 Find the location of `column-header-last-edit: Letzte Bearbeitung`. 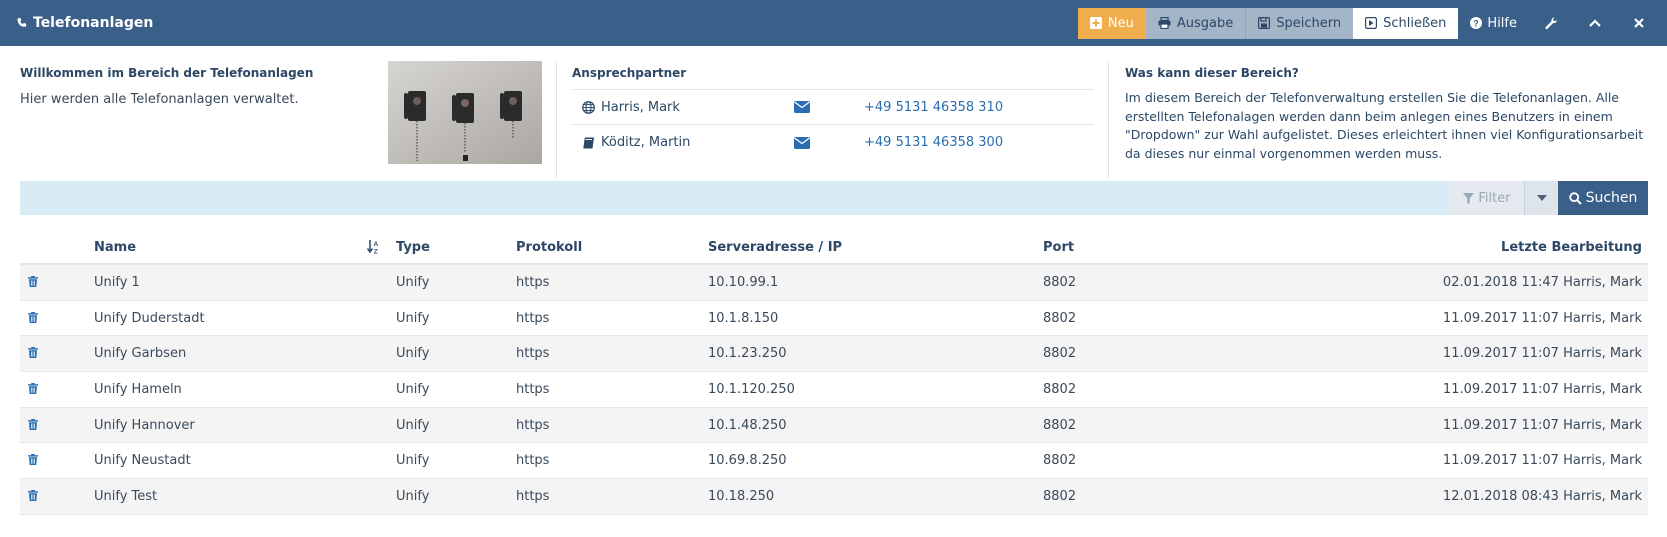

column-header-last-edit: Letzte Bearbeitung is located at coordinates (1571, 247).